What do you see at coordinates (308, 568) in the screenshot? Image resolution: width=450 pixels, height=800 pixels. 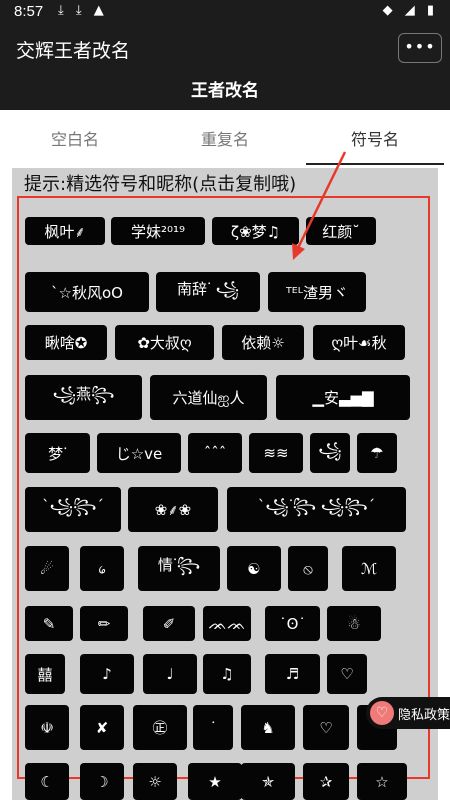 I see `symbol-nickname-button: ⦸` at bounding box center [308, 568].